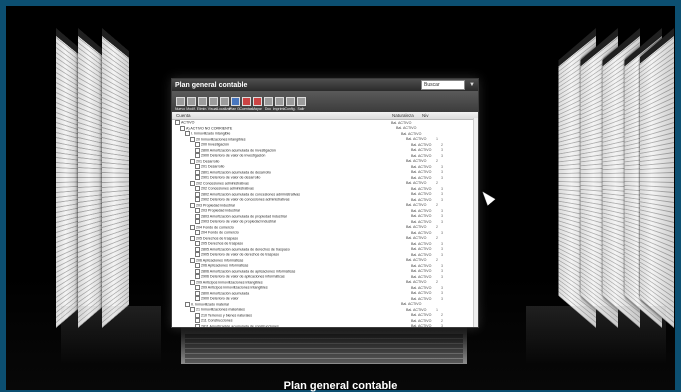  Describe the element at coordinates (475, 222) in the screenshot. I see `vertical-scrollbar` at that location.